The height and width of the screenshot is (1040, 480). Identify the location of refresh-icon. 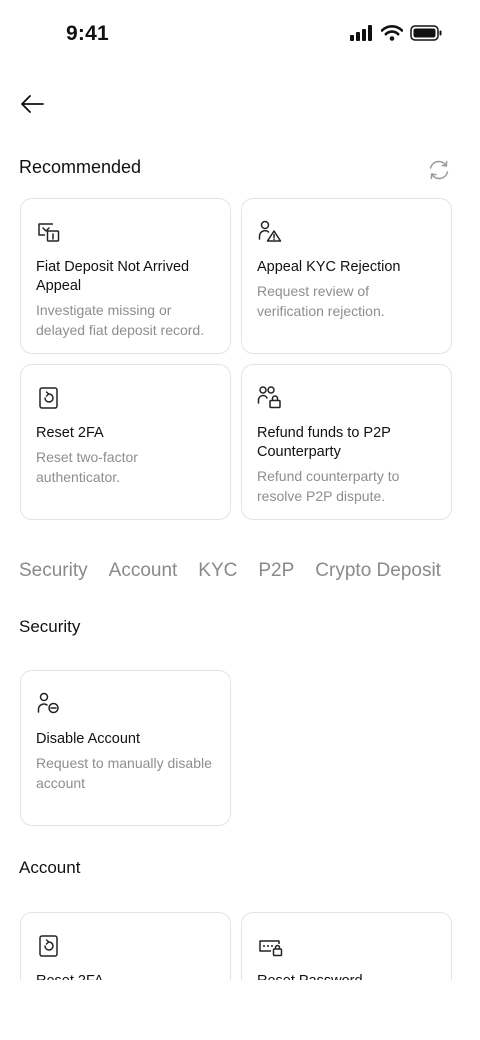
(439, 170).